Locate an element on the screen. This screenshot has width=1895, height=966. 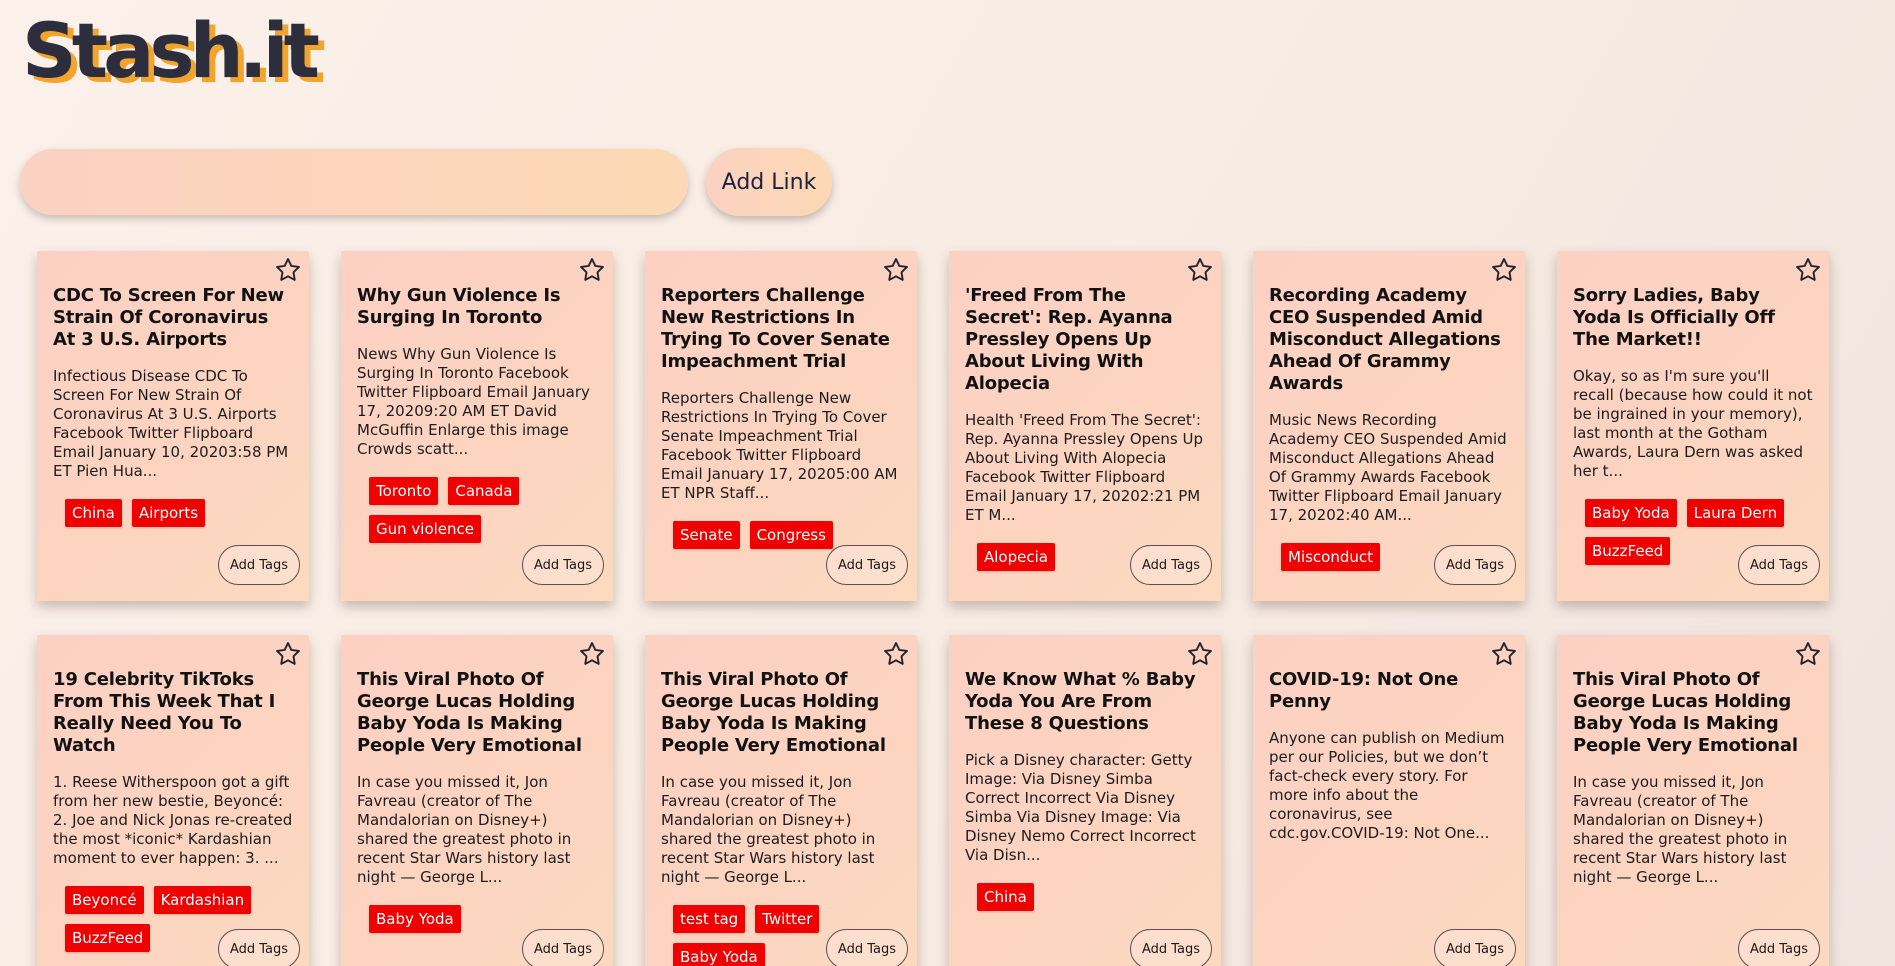
card-title: Why Gun Violence Is Surging In Toronto is located at coordinates (459, 306).